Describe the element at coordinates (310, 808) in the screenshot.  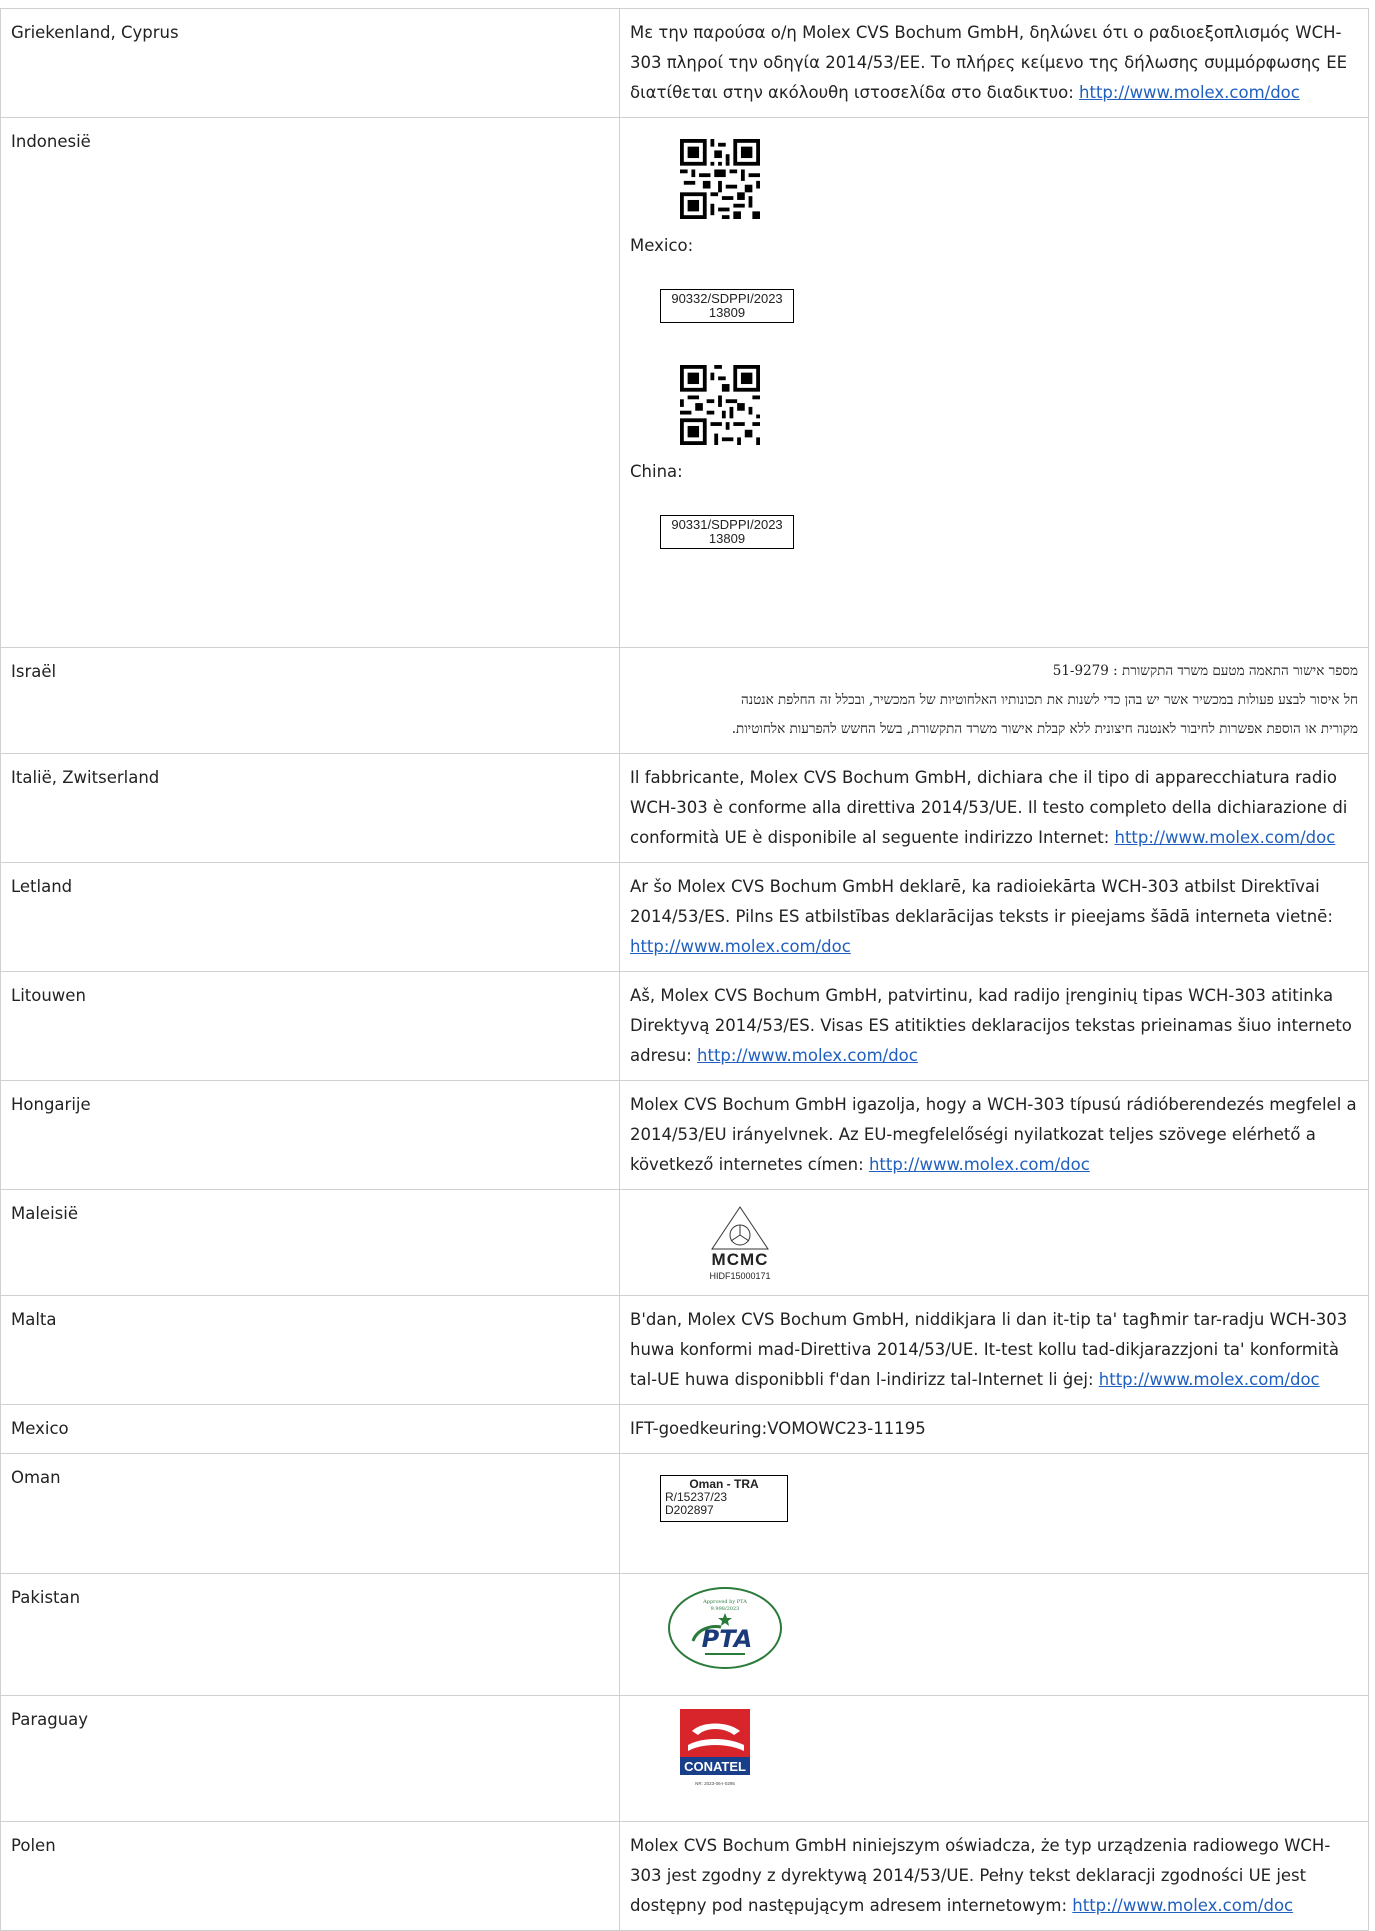
I see `country-cell: Italië, Zwitserland` at that location.